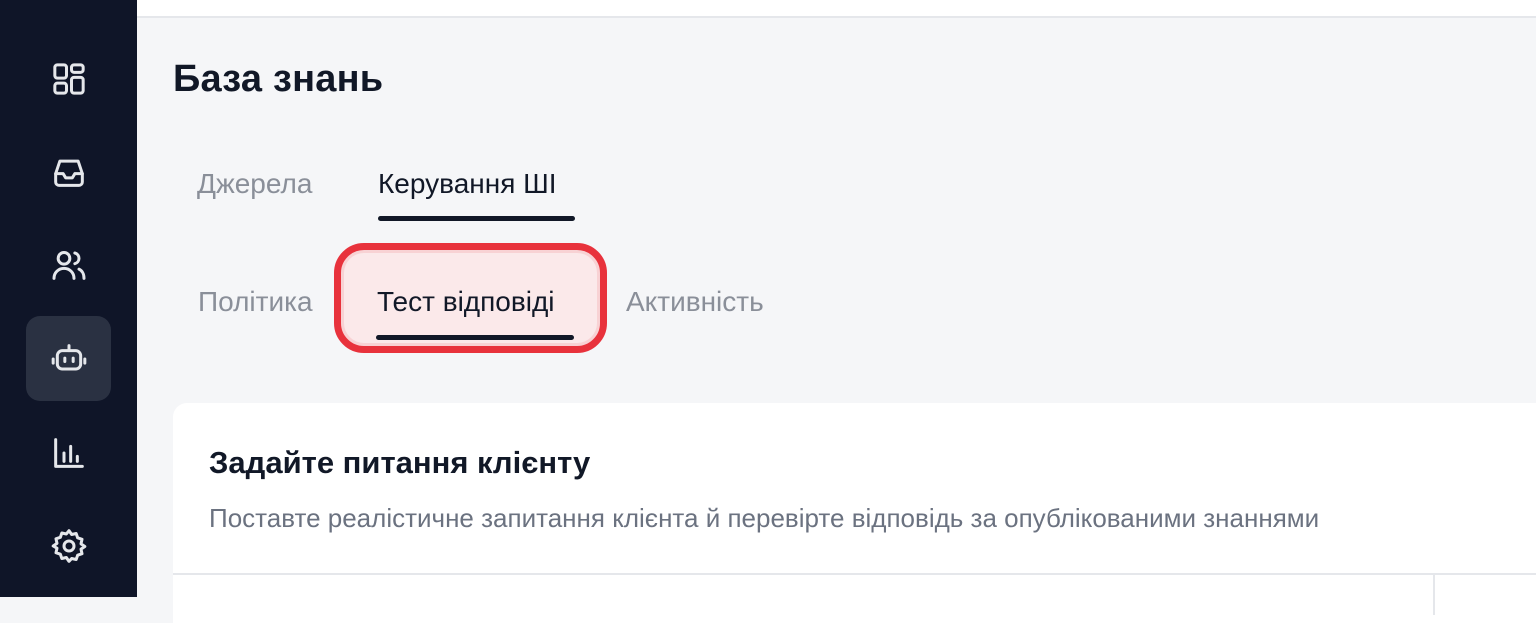  Describe the element at coordinates (476, 218) in the screenshot. I see `tab-ai-management-underline` at that location.